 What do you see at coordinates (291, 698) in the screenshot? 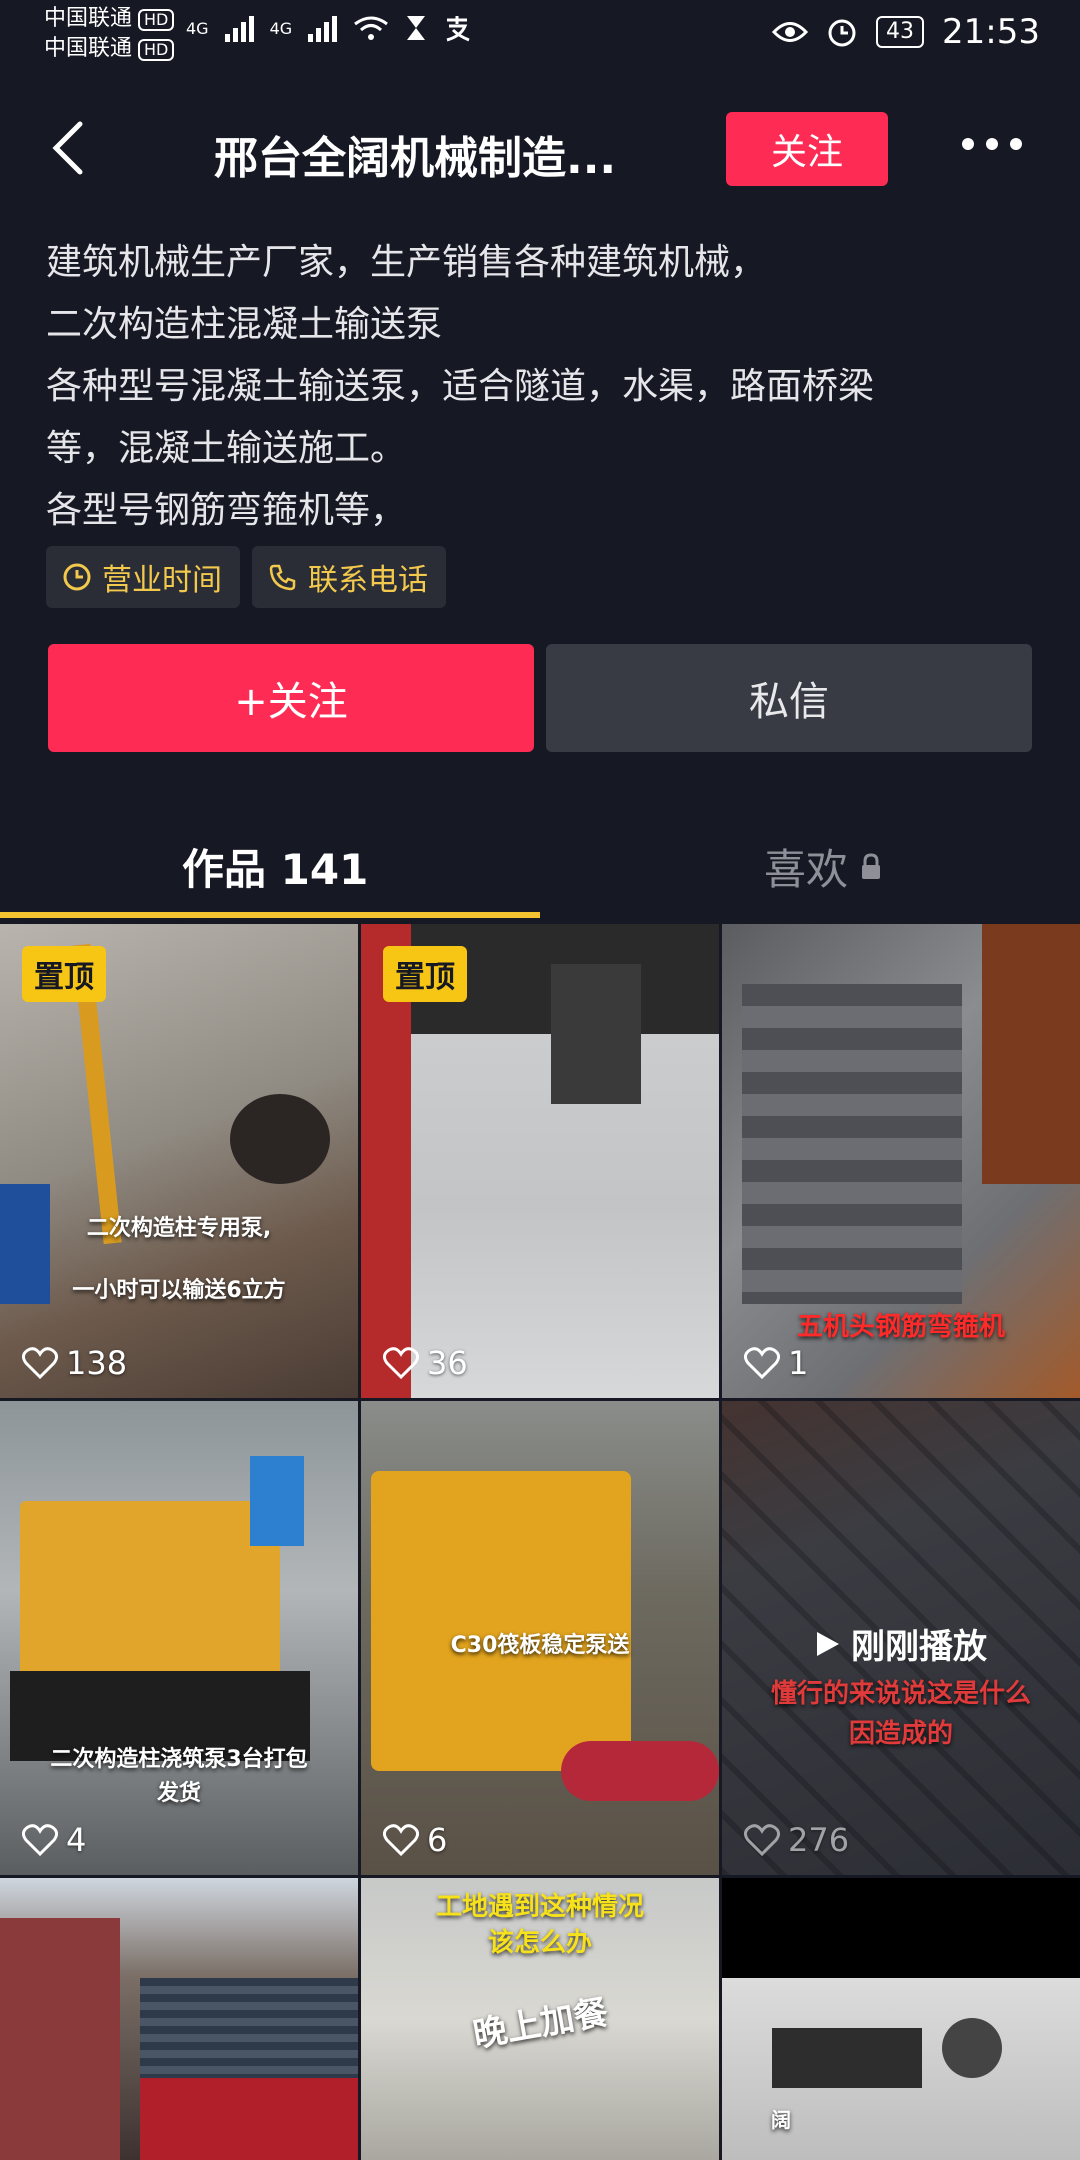
I see `follow-button: +关注` at bounding box center [291, 698].